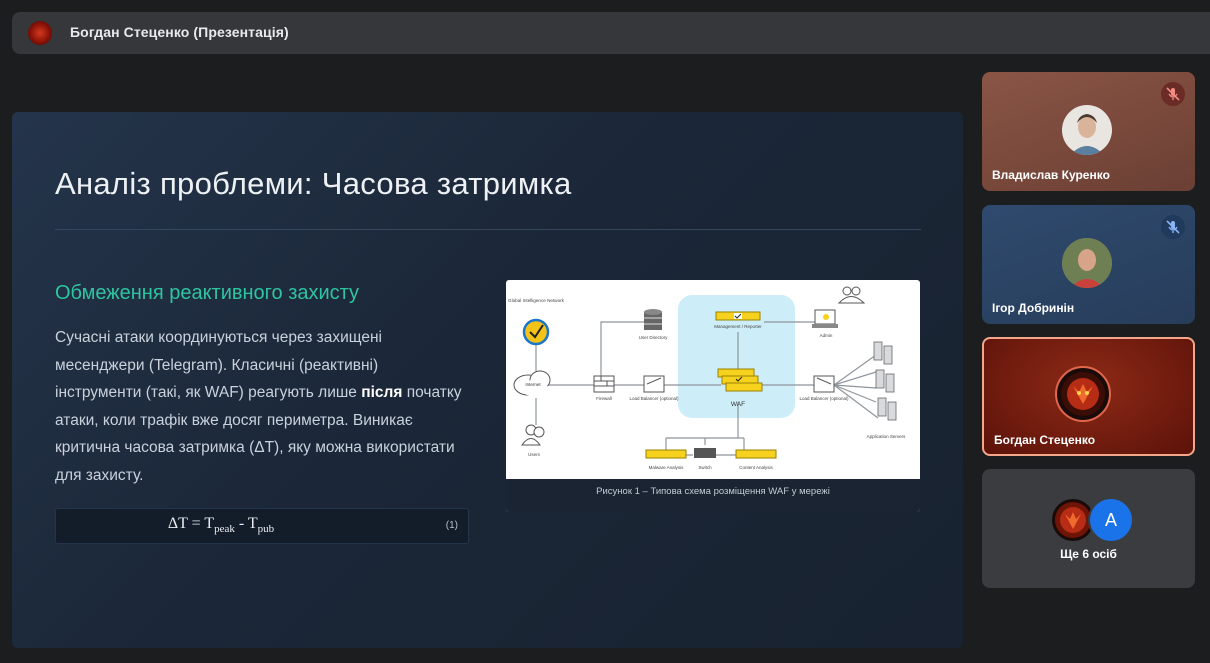  Describe the element at coordinates (536, 300) in the screenshot. I see `svg-text: Global Intelligence Network` at that location.